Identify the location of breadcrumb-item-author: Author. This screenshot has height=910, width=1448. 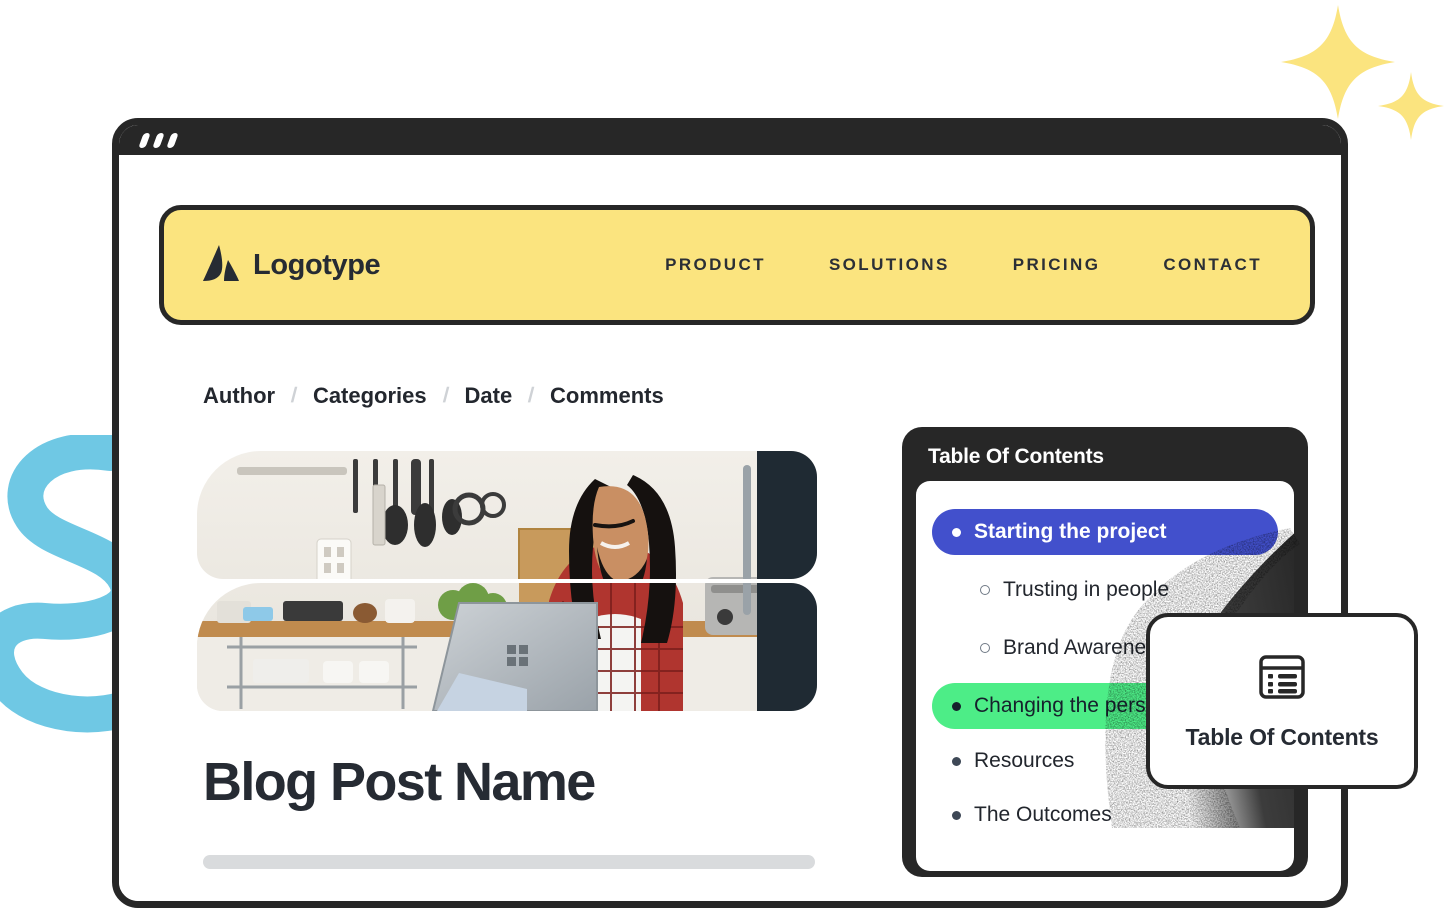
(239, 396).